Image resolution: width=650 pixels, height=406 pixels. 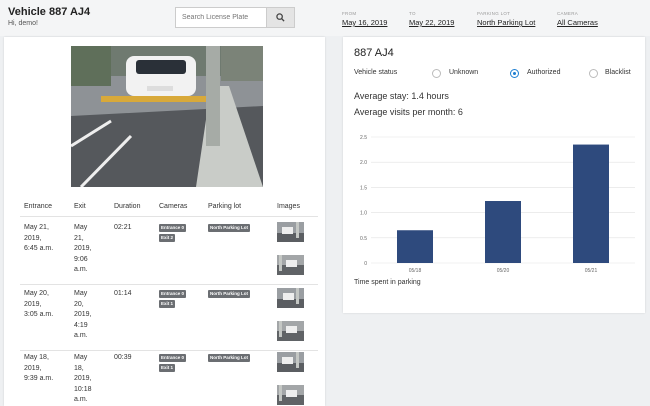 I want to click on filter-parking-lot-label: PARKING LOT, so click(x=494, y=13).